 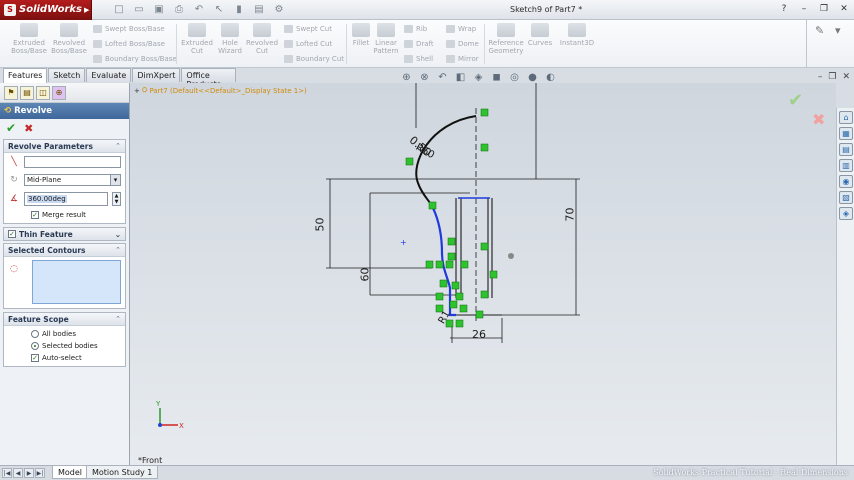 I want to click on undo-icon: ↶, so click(x=199, y=9).